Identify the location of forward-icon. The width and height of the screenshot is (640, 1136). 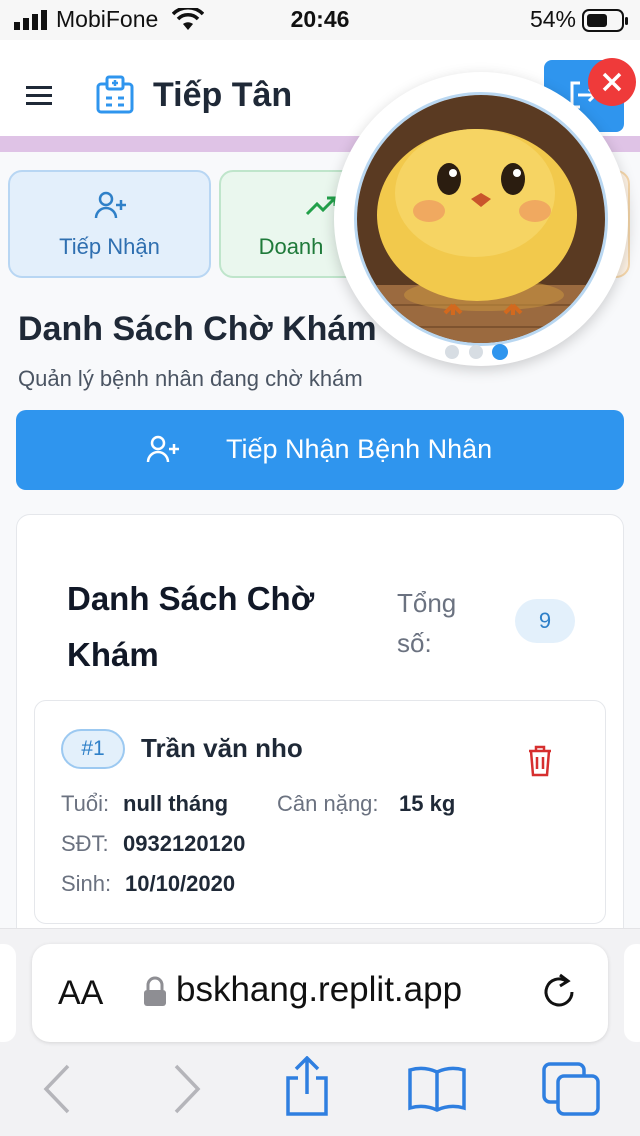
(187, 1089).